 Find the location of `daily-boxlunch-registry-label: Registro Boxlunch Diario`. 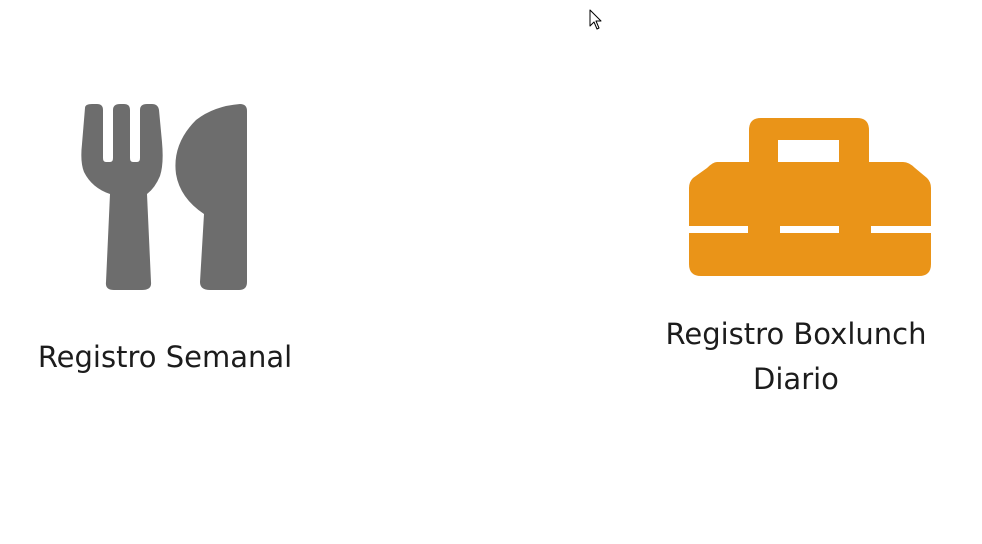

daily-boxlunch-registry-label: Registro Boxlunch Diario is located at coordinates (796, 356).